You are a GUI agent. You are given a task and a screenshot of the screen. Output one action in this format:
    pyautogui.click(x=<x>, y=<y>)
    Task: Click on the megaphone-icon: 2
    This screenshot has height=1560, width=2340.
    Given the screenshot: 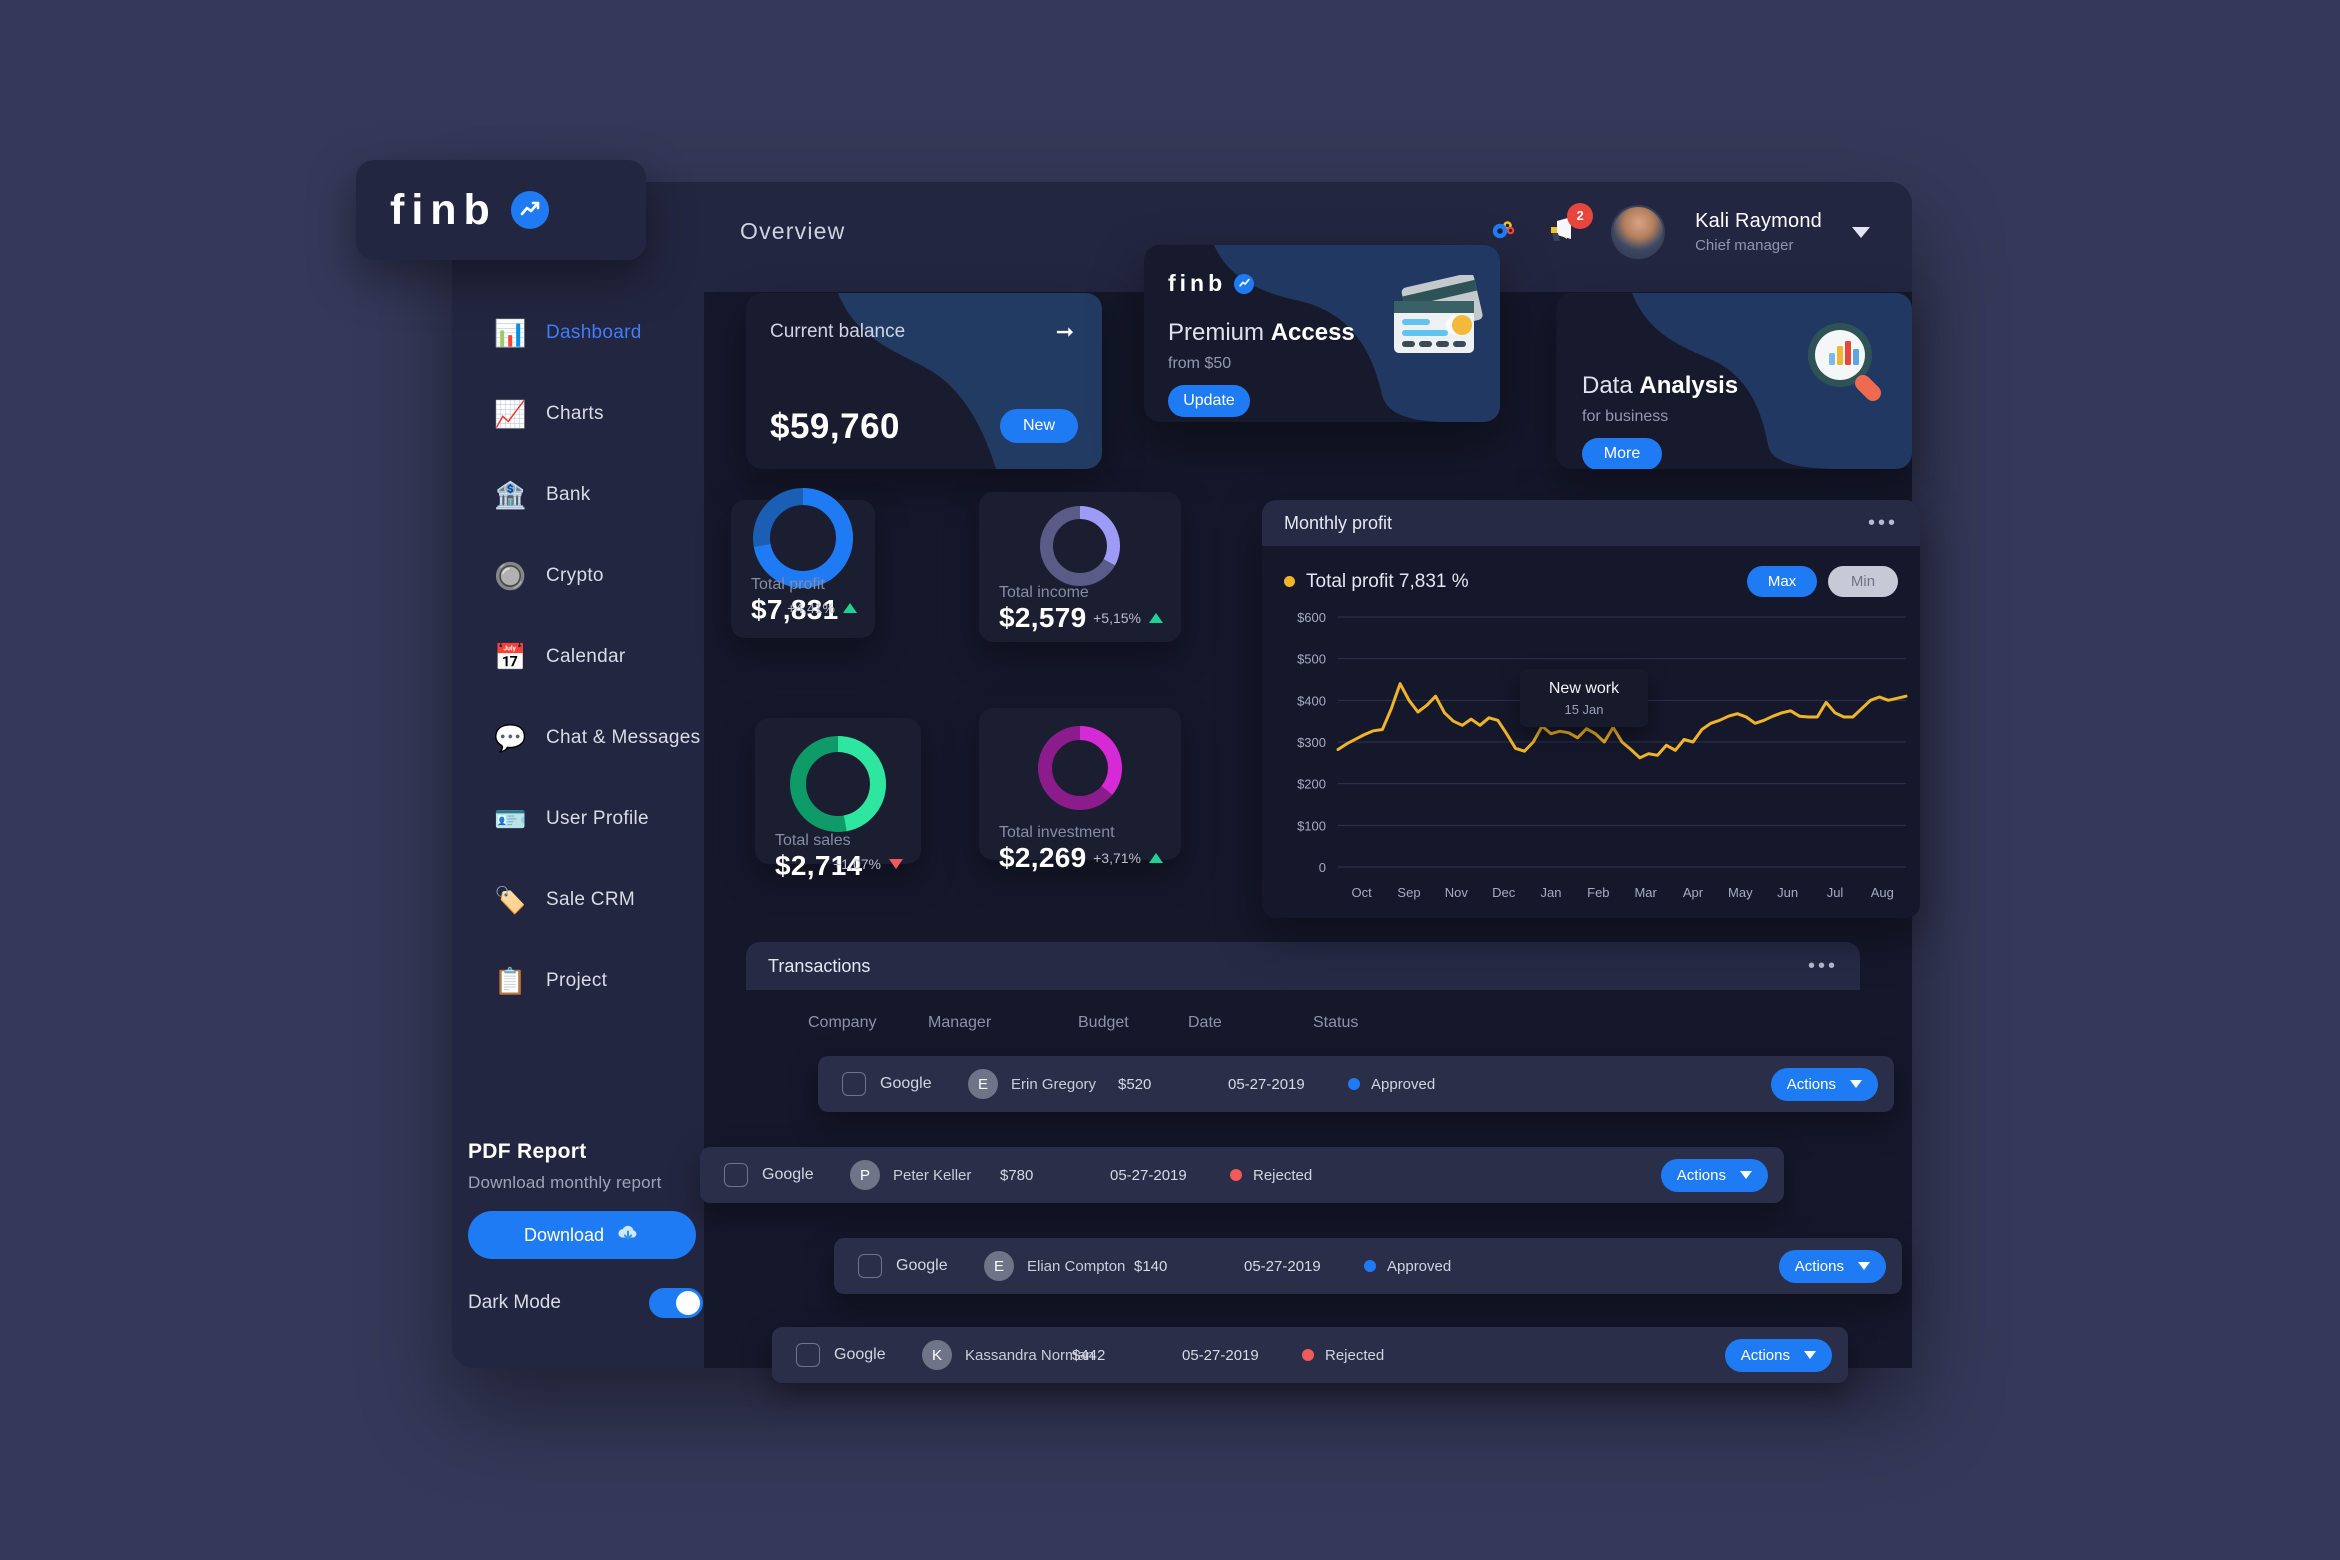 What is the action you would take?
    pyautogui.click(x=1570, y=226)
    